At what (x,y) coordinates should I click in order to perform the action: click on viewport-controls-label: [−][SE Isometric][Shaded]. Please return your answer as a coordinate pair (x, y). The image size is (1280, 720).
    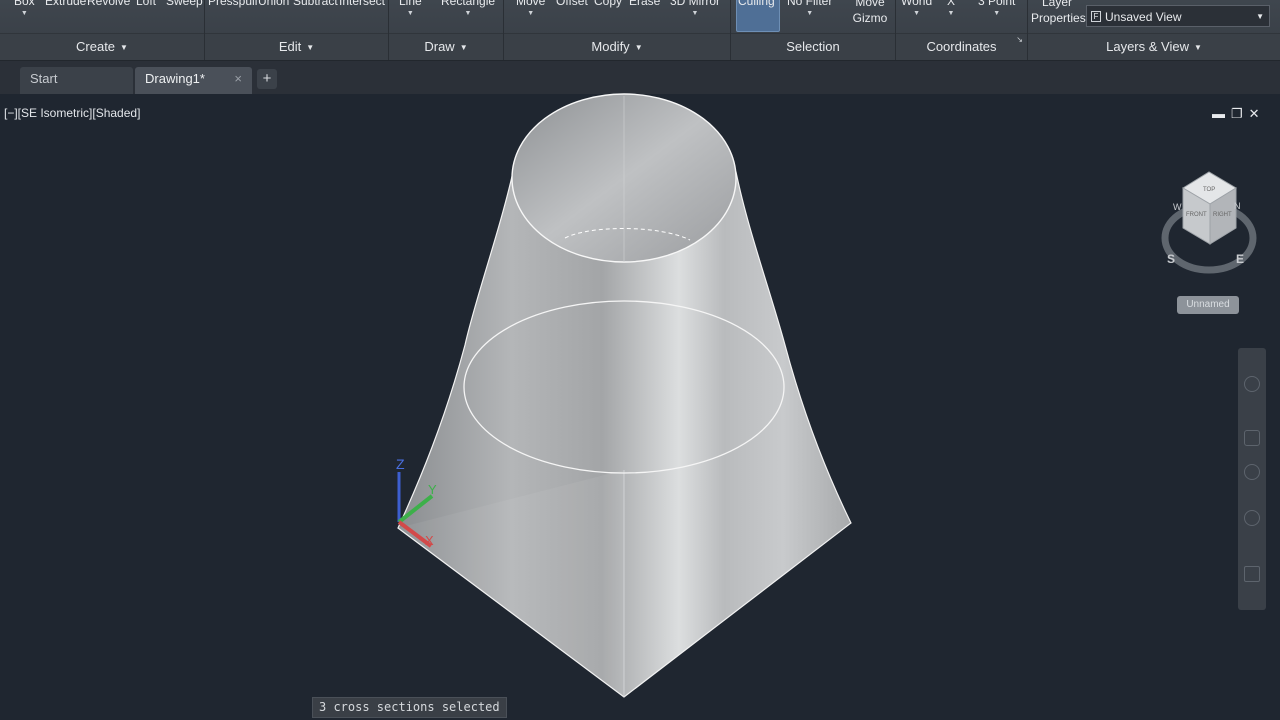
    Looking at the image, I should click on (72, 113).